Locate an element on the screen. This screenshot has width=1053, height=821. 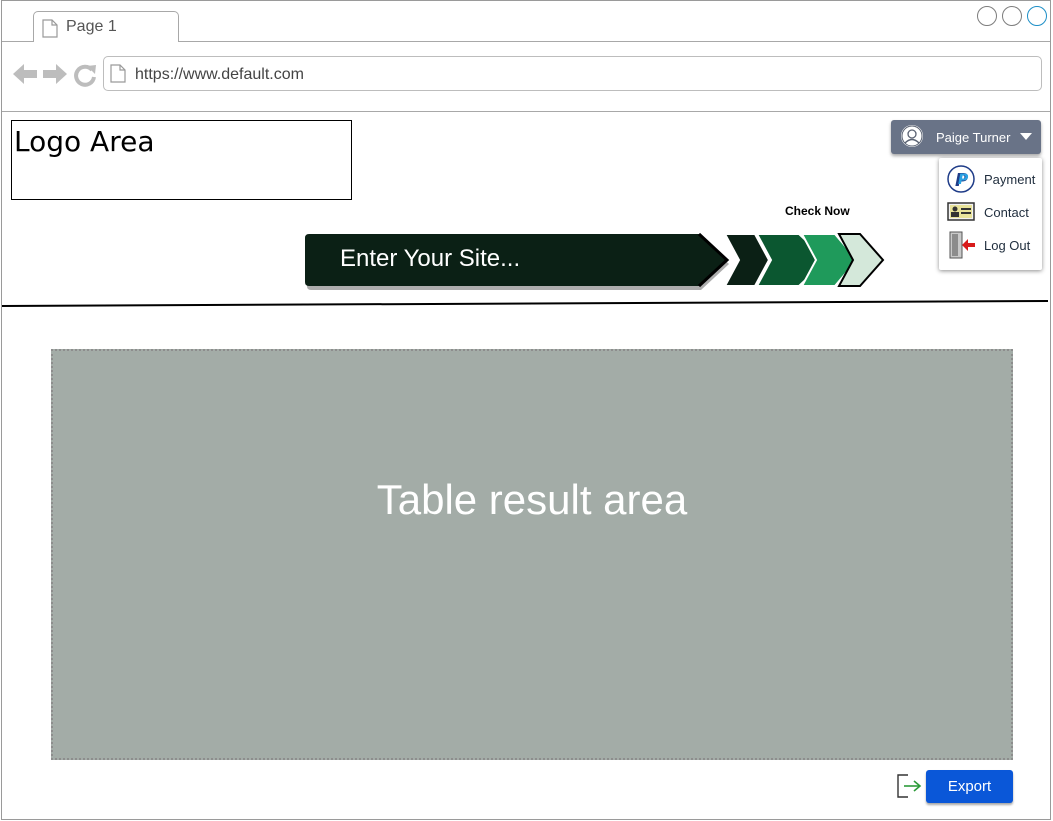
url-text: https://www.default.com is located at coordinates (219, 74).